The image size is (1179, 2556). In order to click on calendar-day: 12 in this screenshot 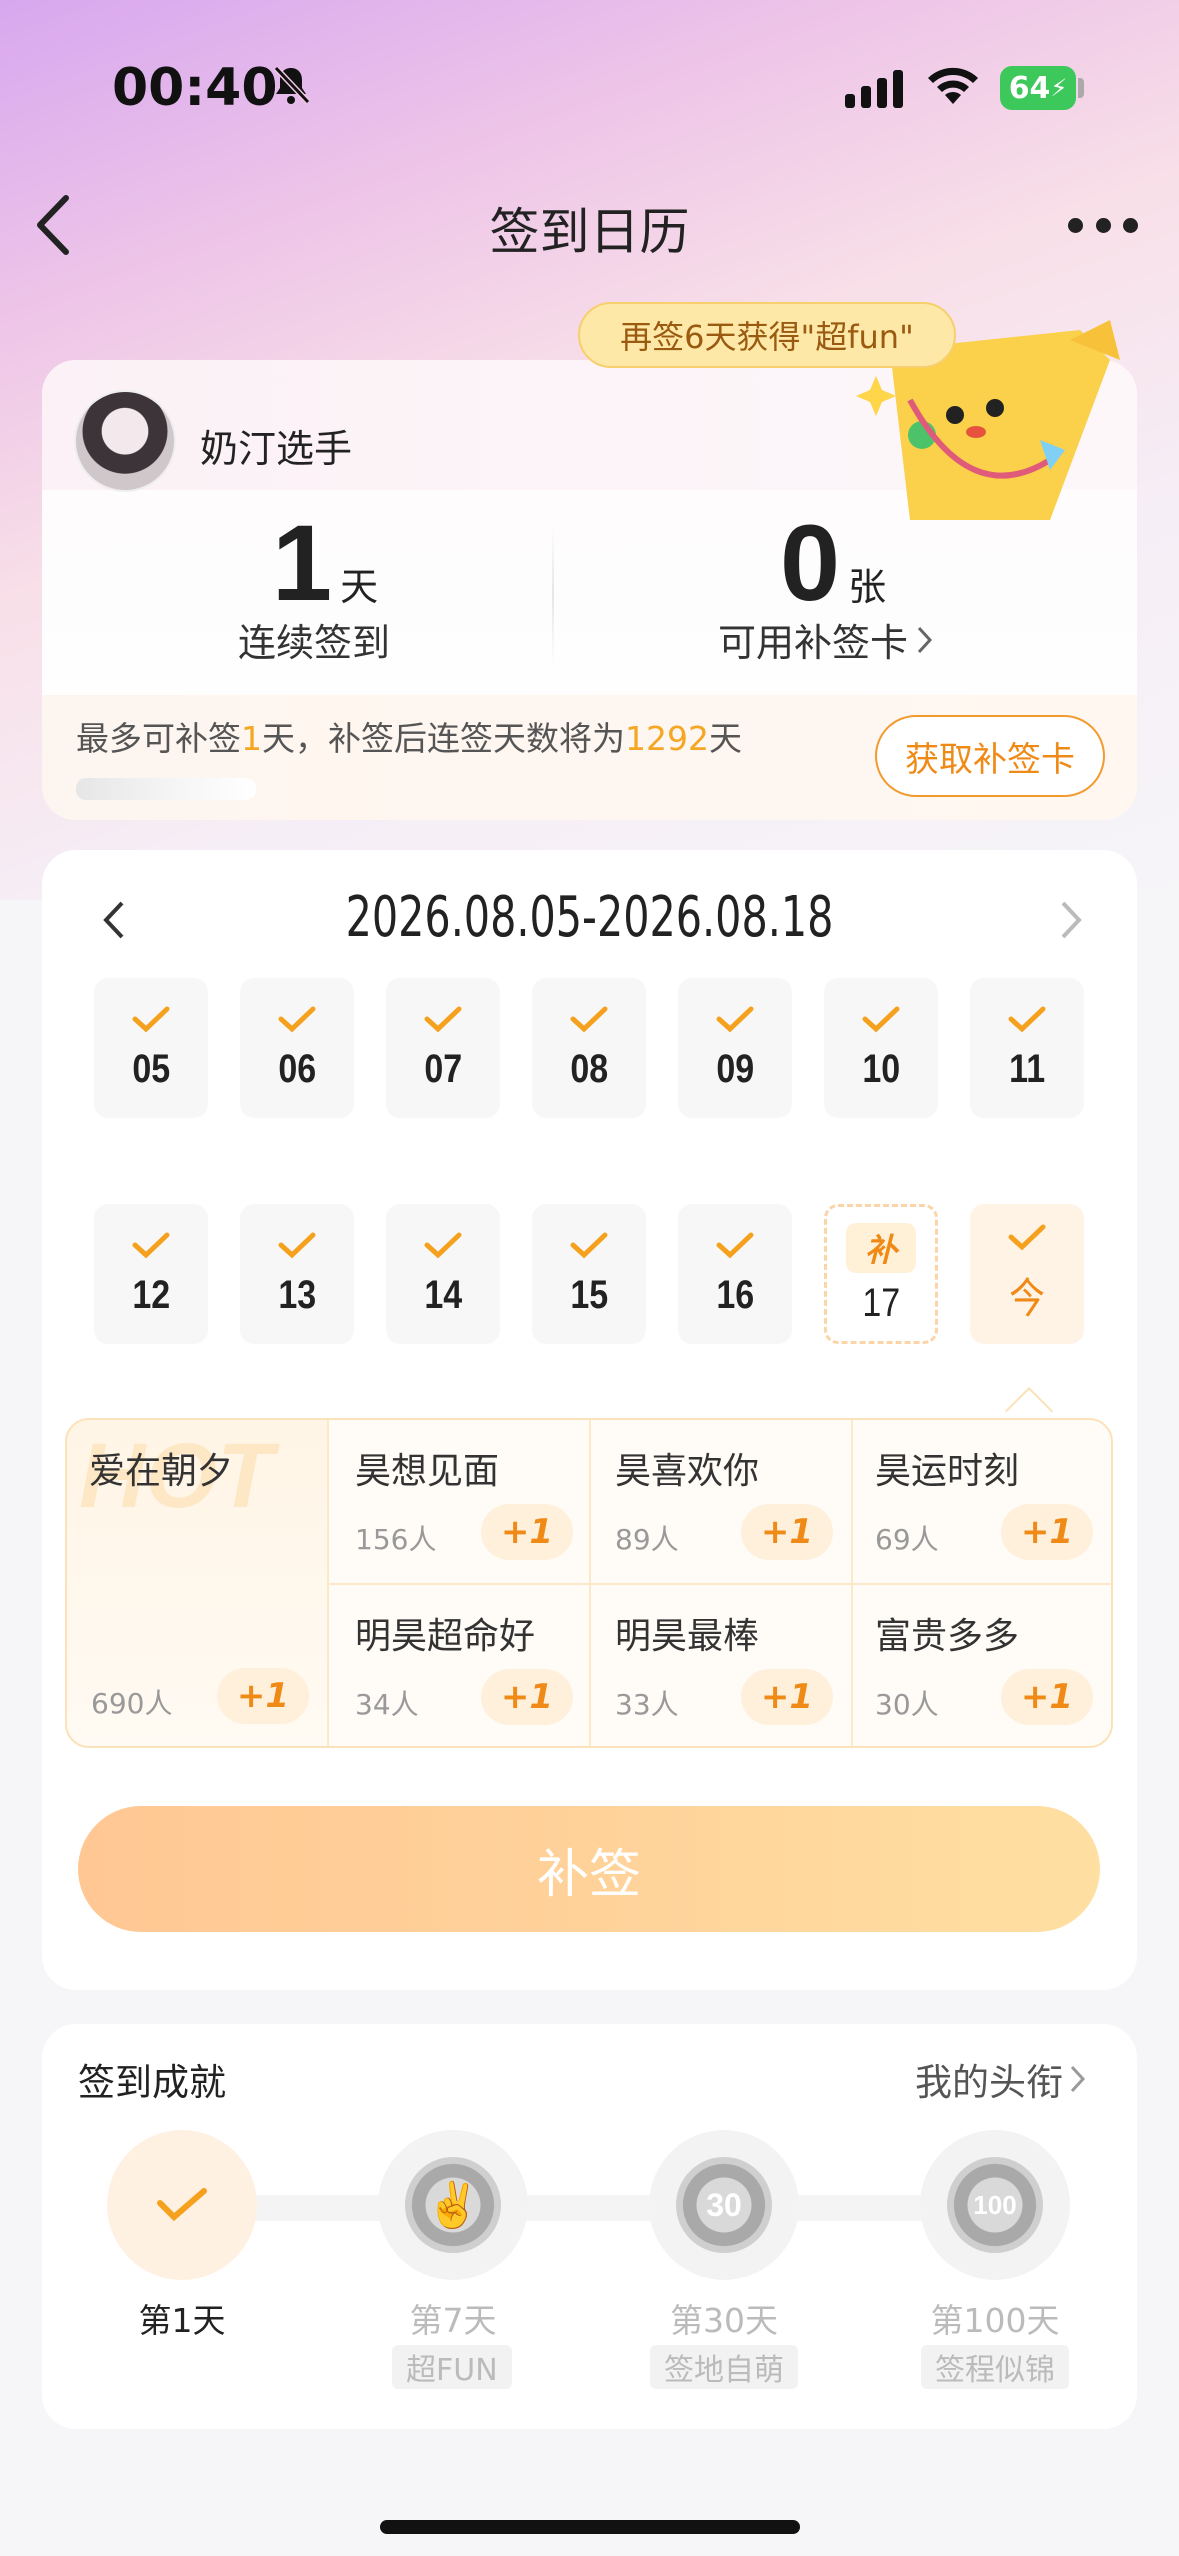, I will do `click(151, 1274)`.